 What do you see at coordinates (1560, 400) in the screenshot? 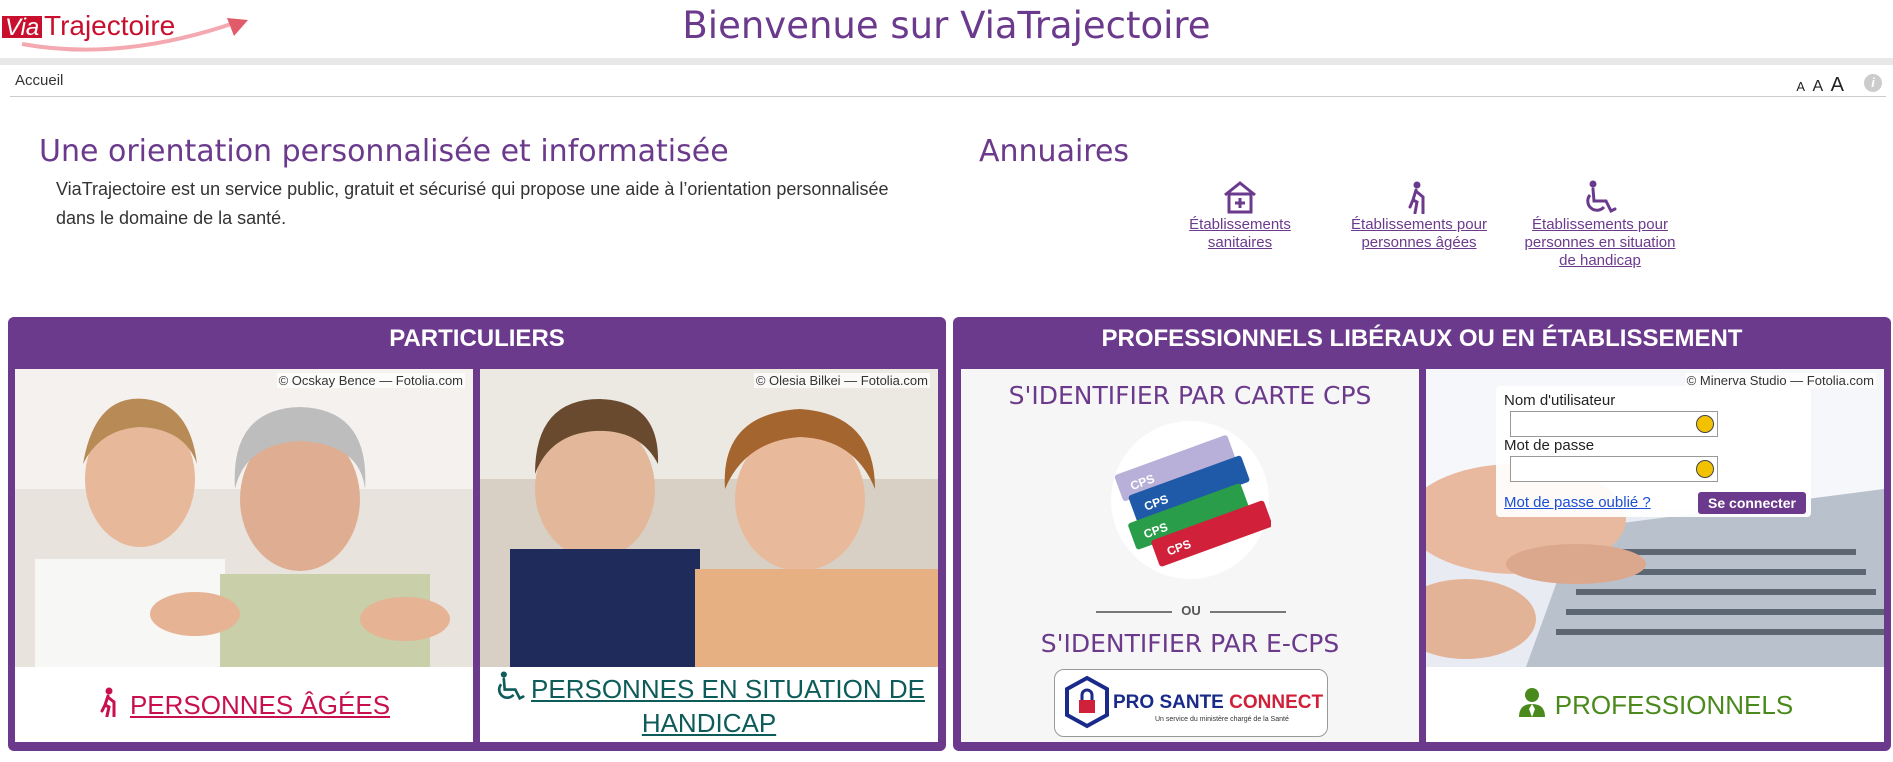
I see `username-label: Nom d'utilisateur` at bounding box center [1560, 400].